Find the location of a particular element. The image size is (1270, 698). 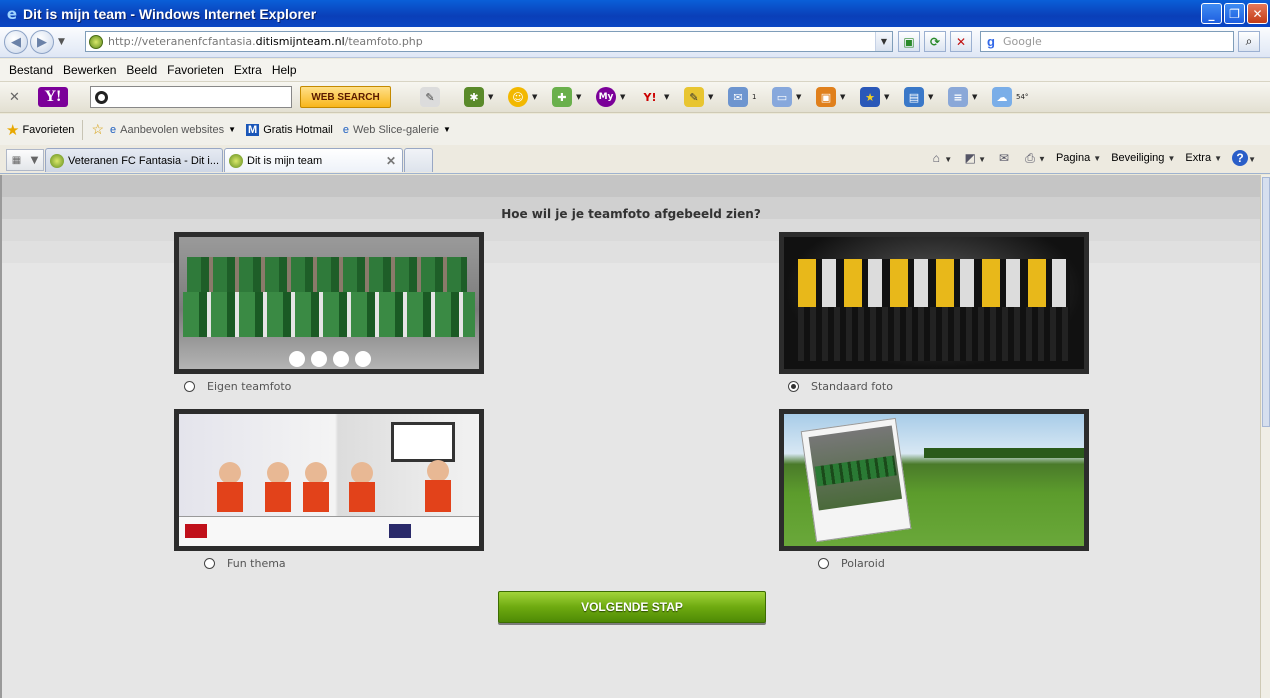

next-step-button: VOLGENDE STAP is located at coordinates (632, 607).